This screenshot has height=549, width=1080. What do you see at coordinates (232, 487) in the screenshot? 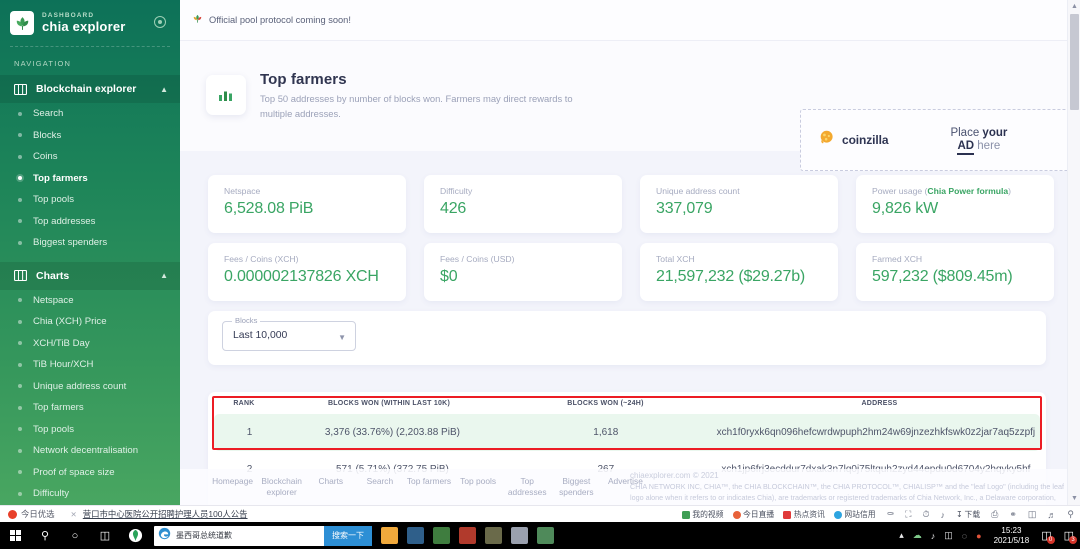
I see `footer-link-homepage: Homepage` at bounding box center [232, 487].